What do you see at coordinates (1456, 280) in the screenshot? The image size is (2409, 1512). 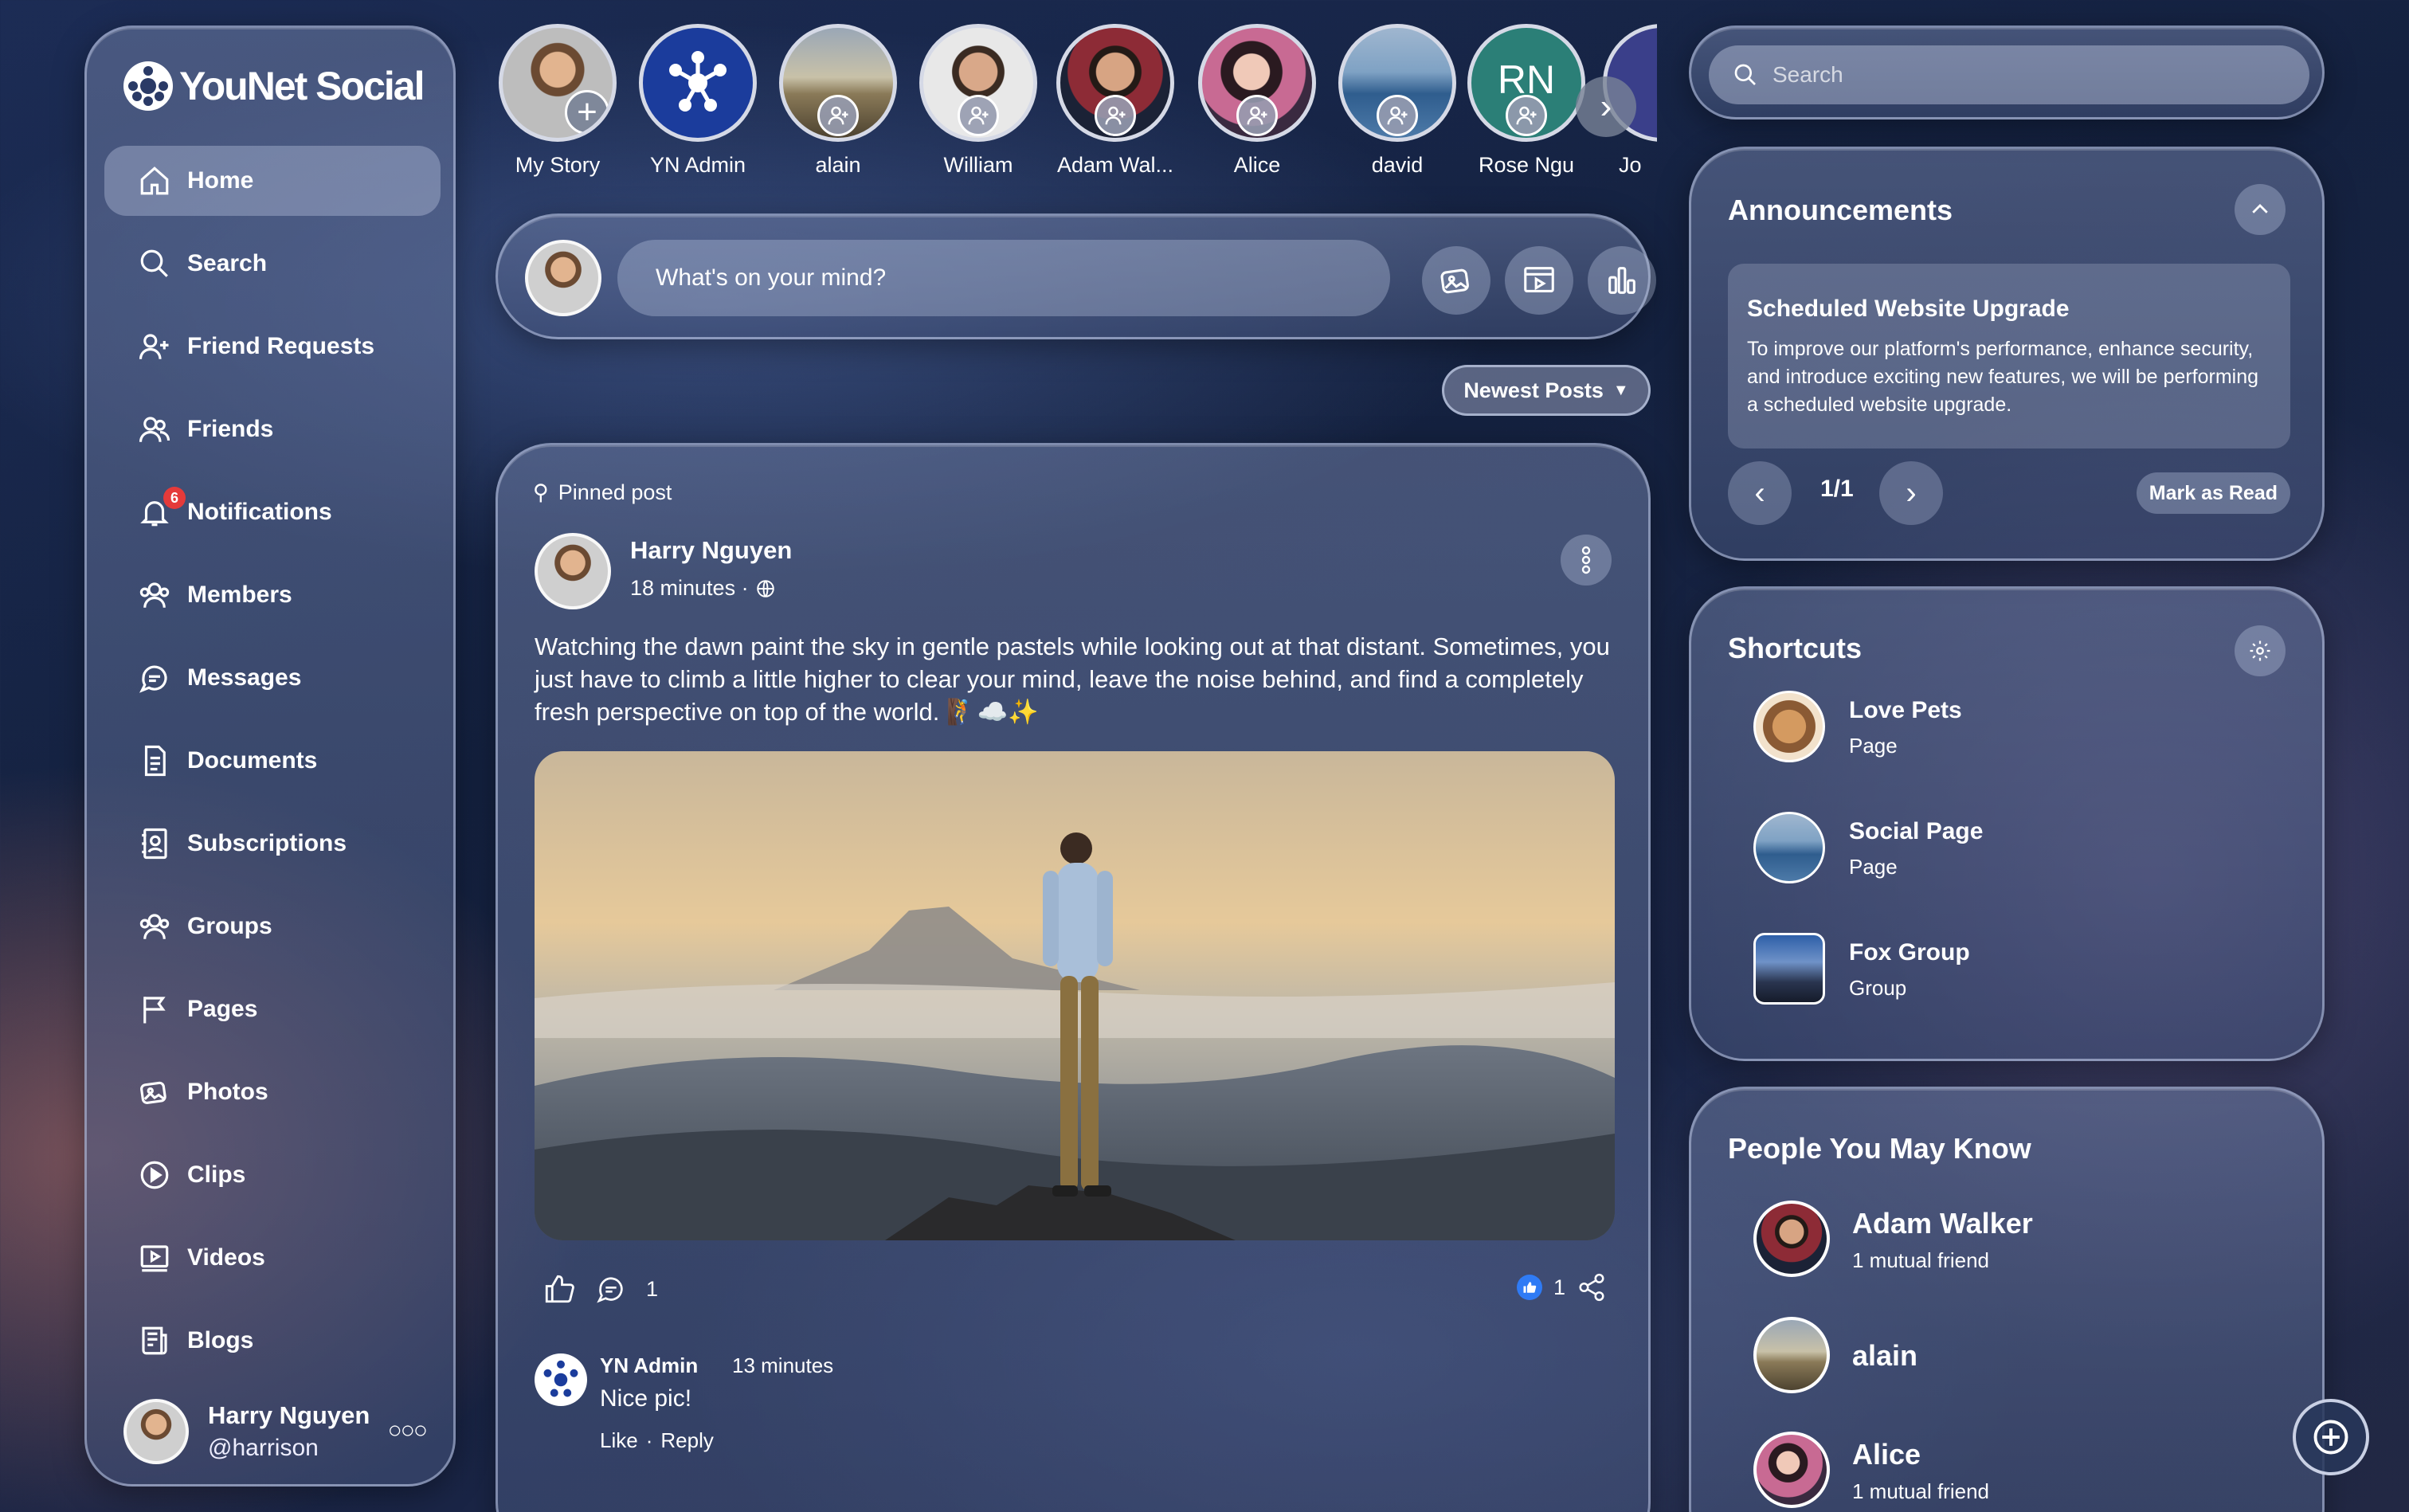 I see `add-photo-button` at bounding box center [1456, 280].